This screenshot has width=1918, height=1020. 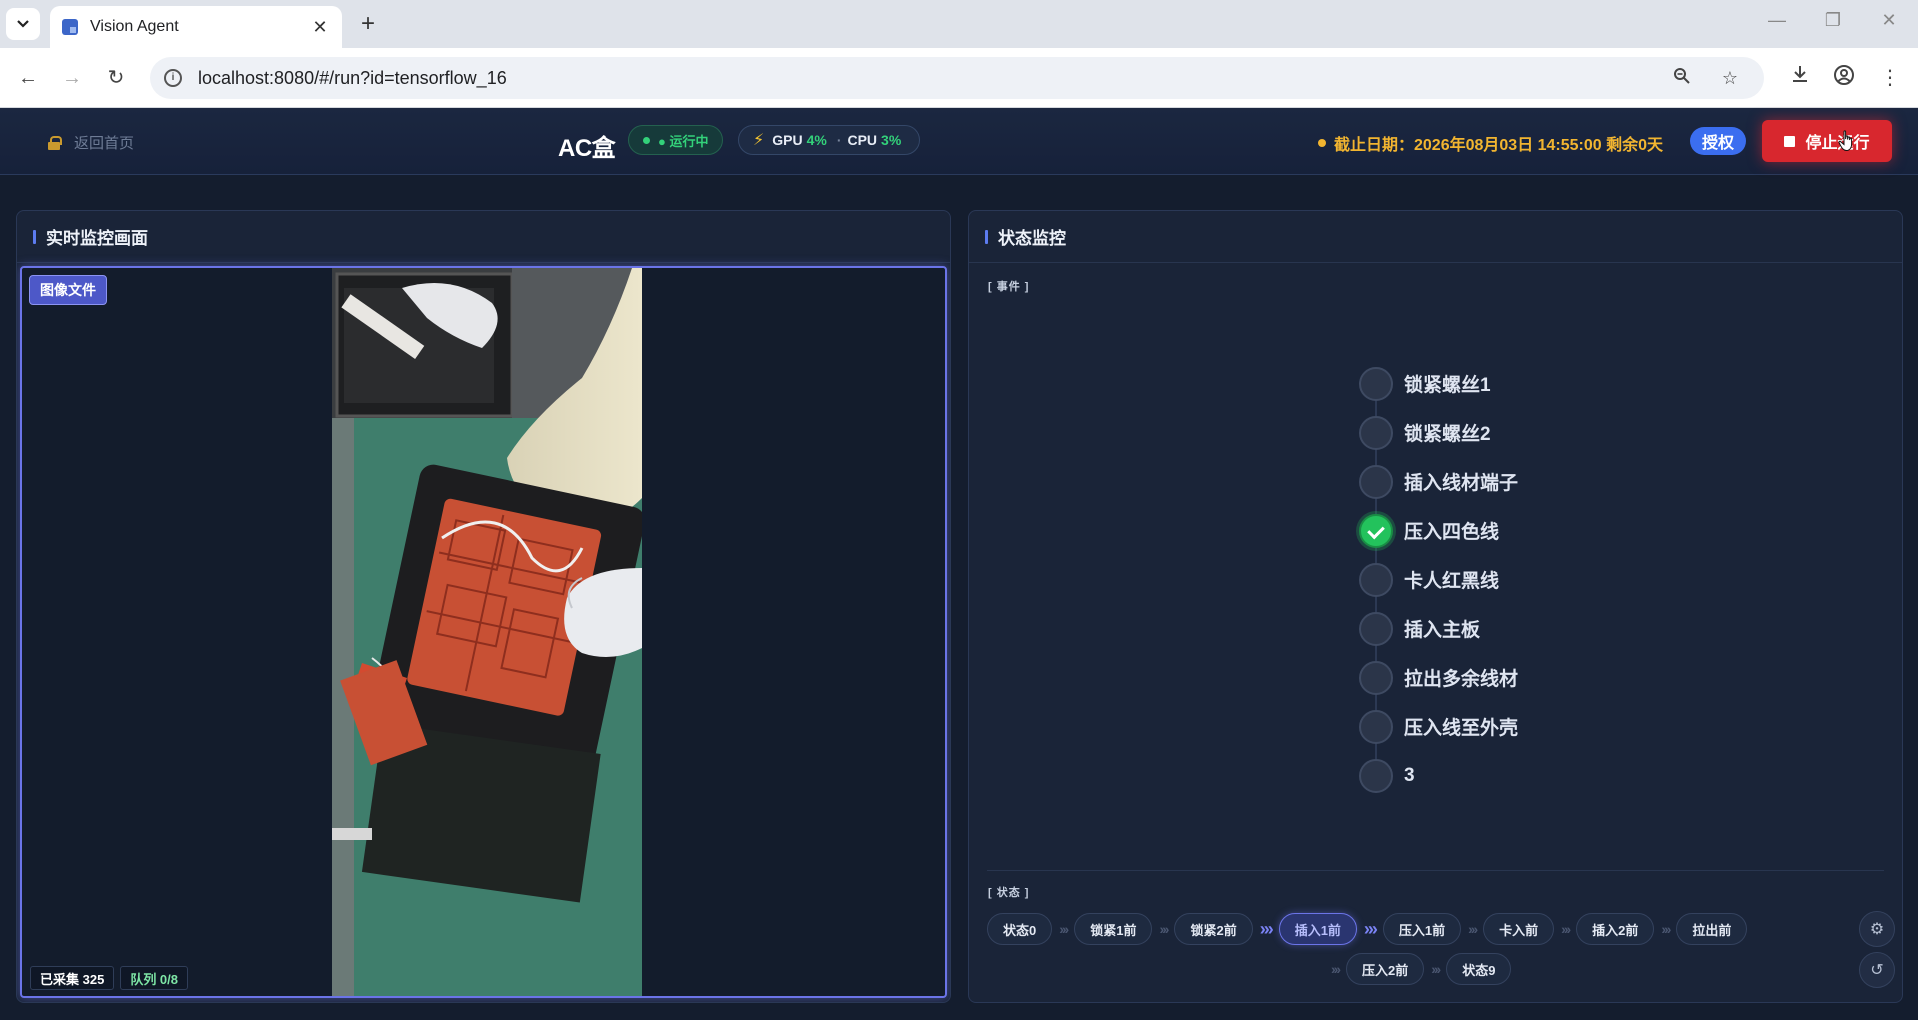 What do you see at coordinates (368, 24) in the screenshot?
I see `plus-icon: +` at bounding box center [368, 24].